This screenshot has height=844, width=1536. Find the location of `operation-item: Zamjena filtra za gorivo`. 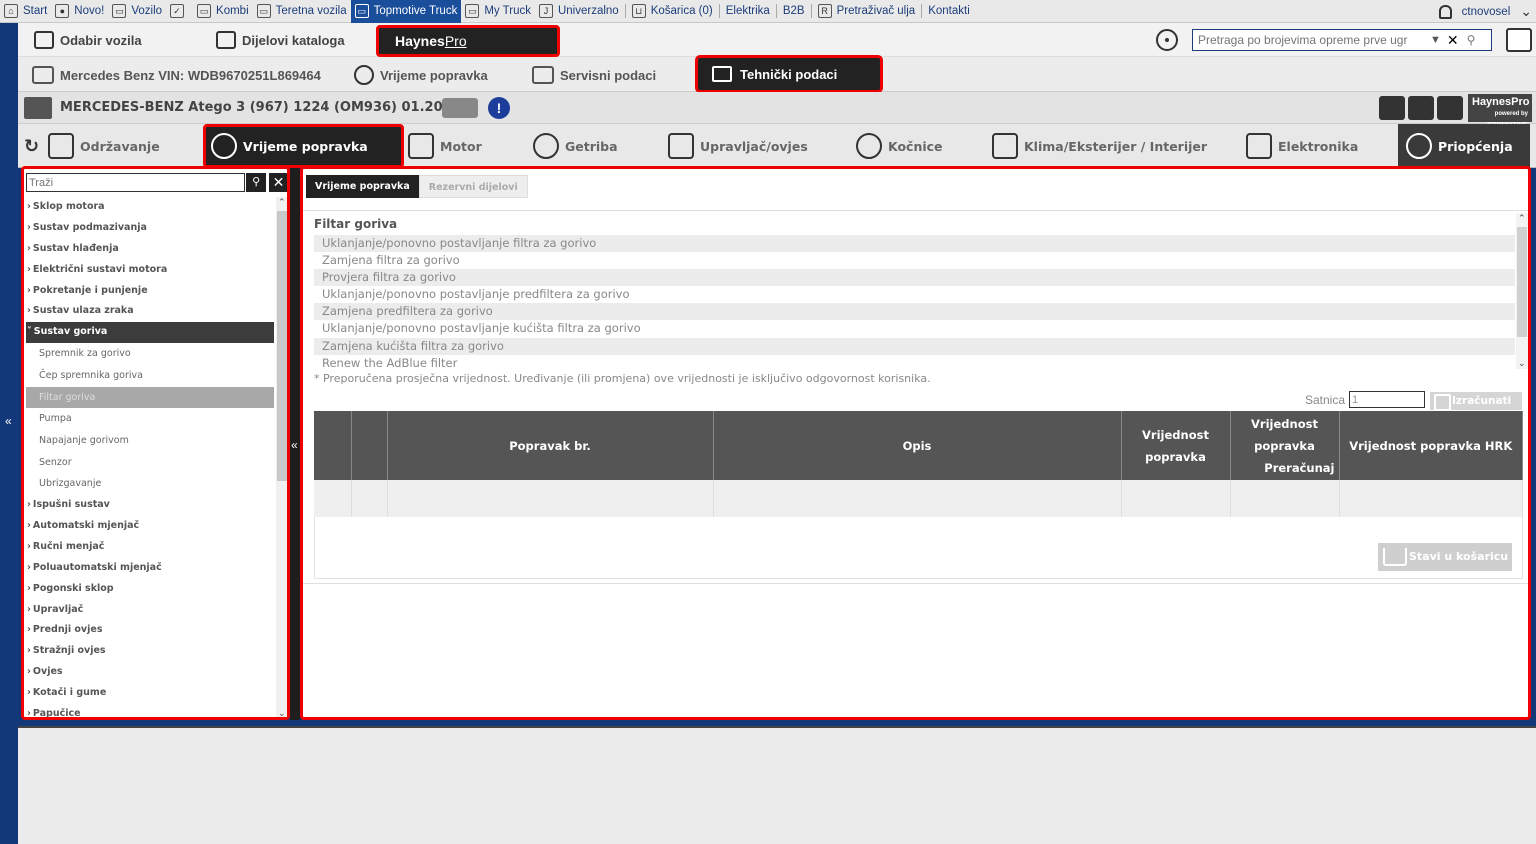

operation-item: Zamjena filtra za gorivo is located at coordinates (914, 260).